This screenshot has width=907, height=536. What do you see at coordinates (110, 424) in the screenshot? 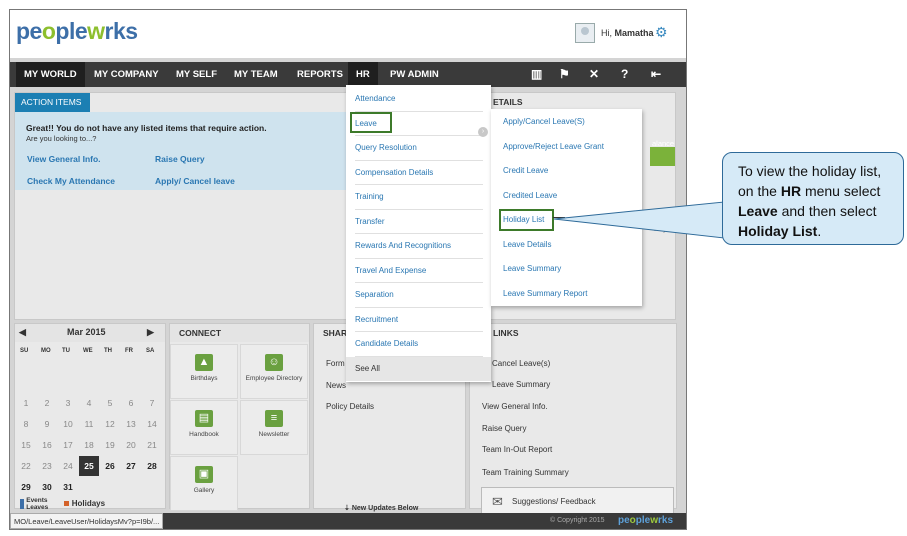
I see `calendar-day: 12` at bounding box center [110, 424].